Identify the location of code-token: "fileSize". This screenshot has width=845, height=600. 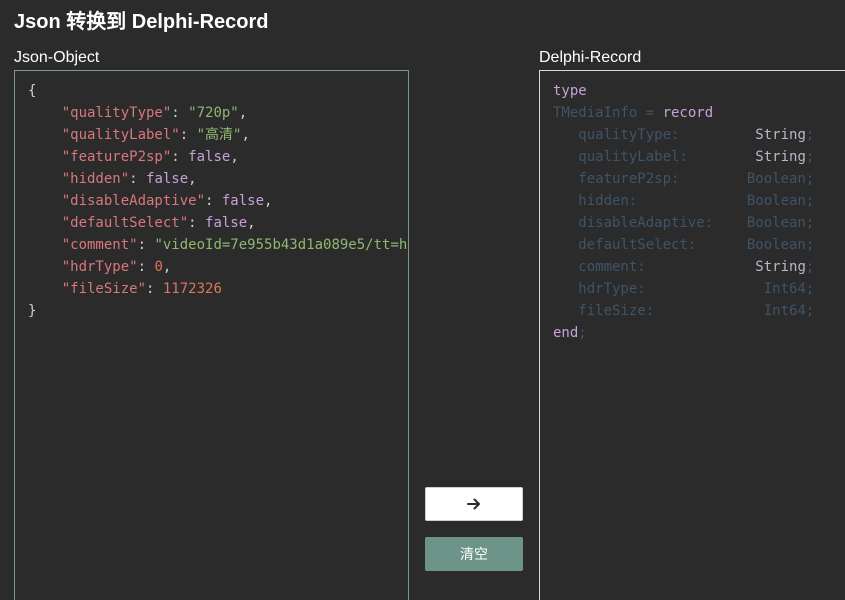
(104, 289).